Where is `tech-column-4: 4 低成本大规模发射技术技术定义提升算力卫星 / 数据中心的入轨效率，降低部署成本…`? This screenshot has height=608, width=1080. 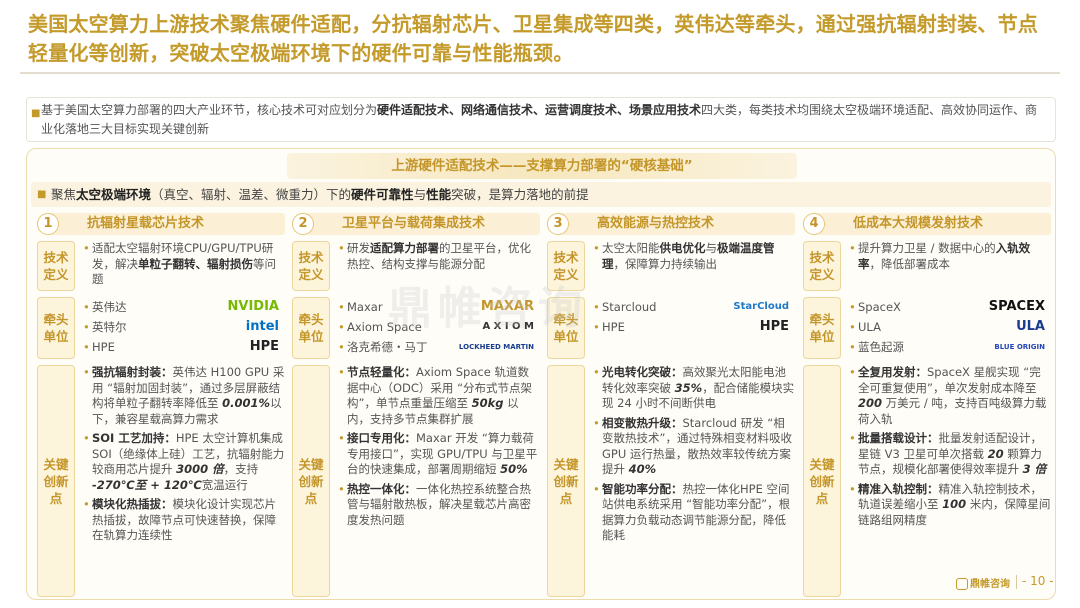
tech-column-4: 4 低成本大规模发射技术技术定义提升算力卫星 / 数据中心的入轨效率，降低部署成本… is located at coordinates (926, 406).